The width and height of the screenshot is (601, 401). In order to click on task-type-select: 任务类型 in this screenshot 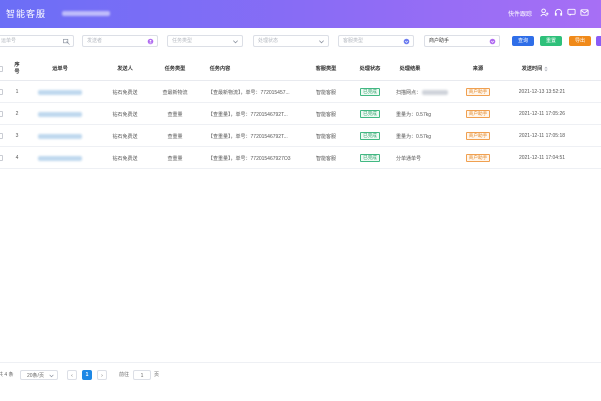, I will do `click(205, 41)`.